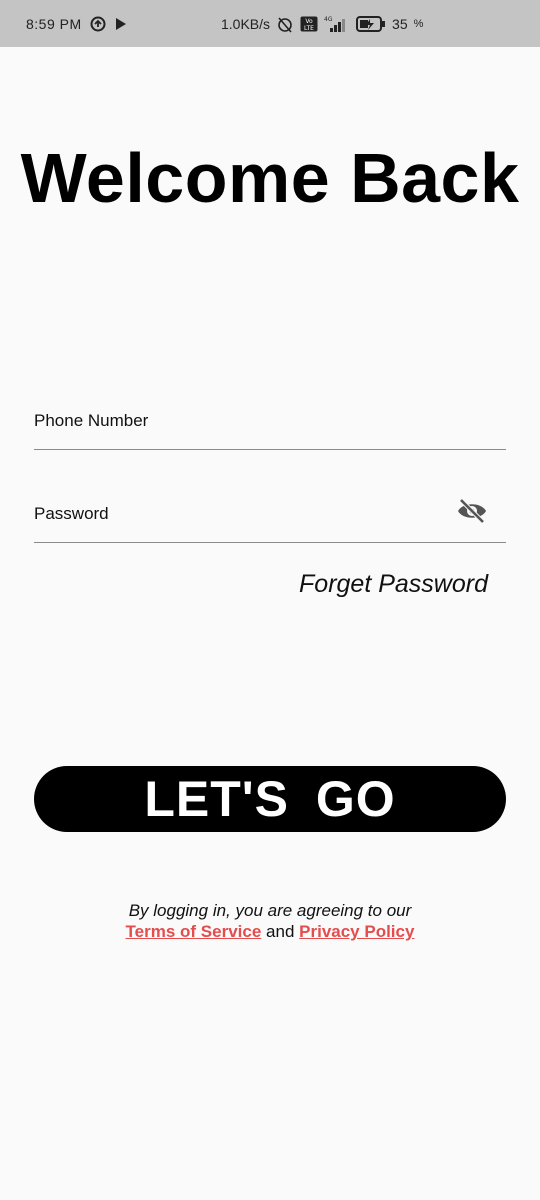 This screenshot has height=1200, width=540. I want to click on status-time: 8:59 PM, so click(54, 23).